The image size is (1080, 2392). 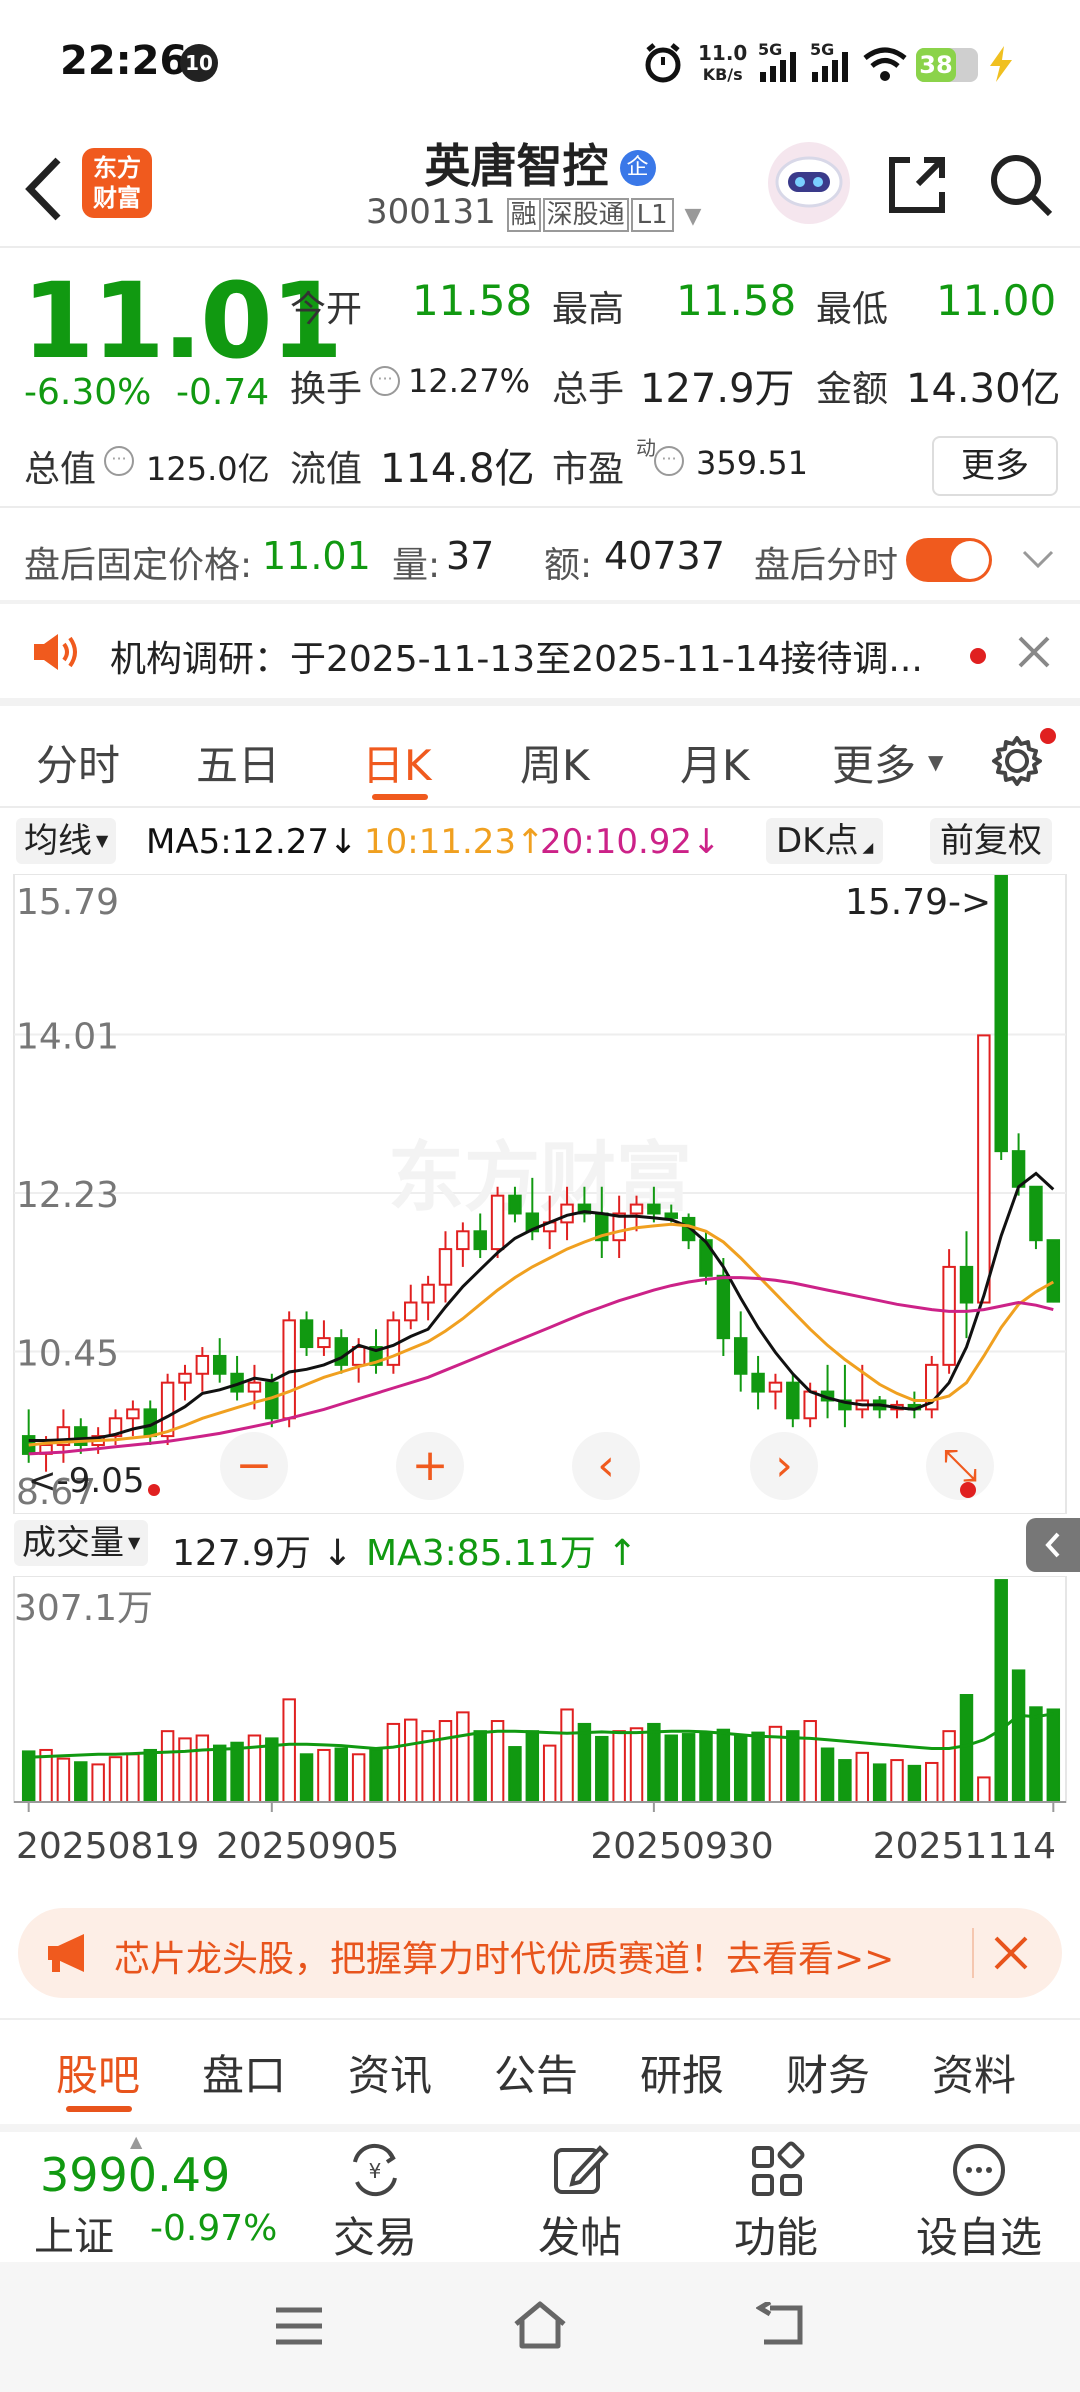 I want to click on search-icon, so click(x=1021, y=187).